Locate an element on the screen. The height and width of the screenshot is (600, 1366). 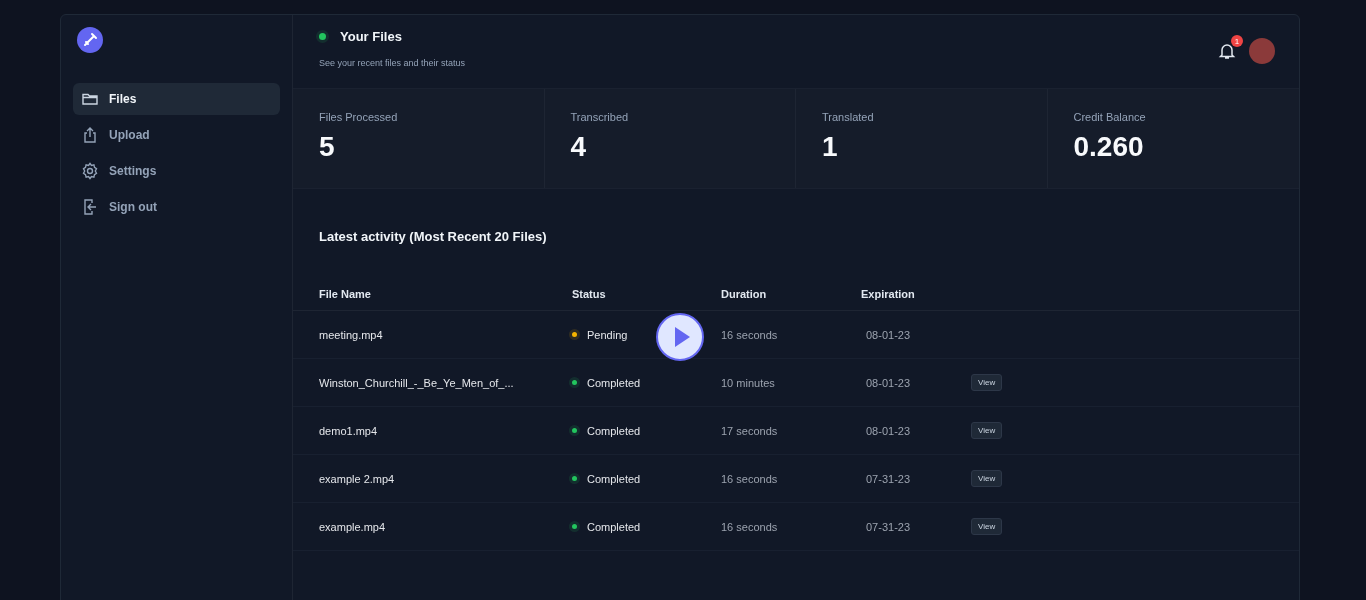
stat-value: 1 is located at coordinates (830, 147).